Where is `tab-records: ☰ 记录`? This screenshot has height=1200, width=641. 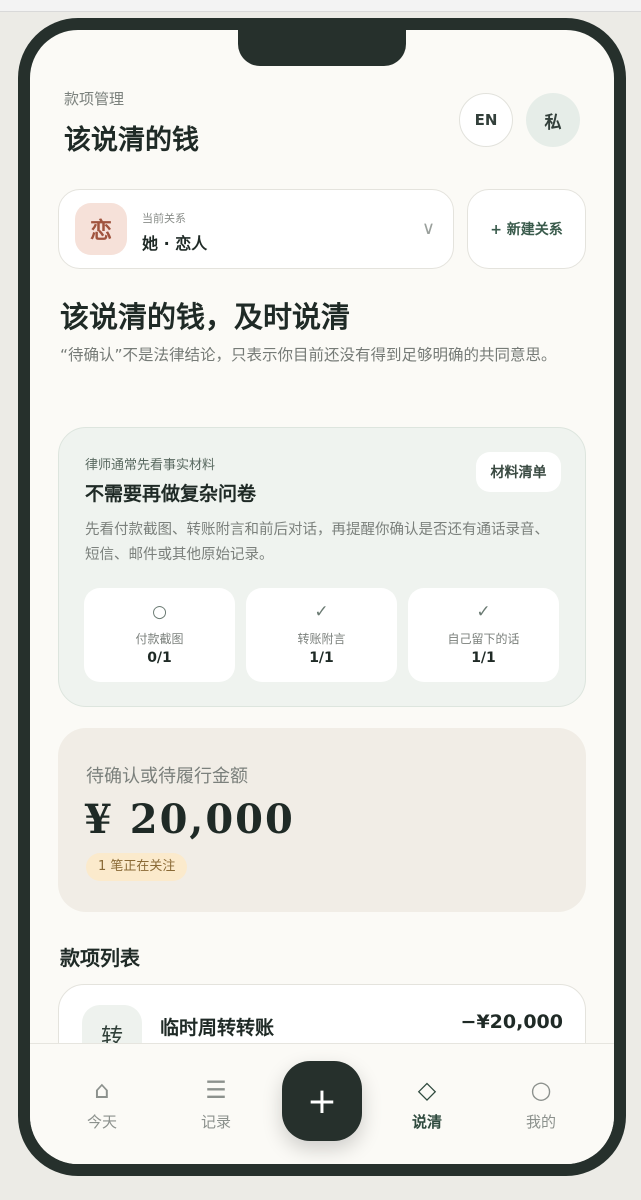
tab-records: ☰ 记录 is located at coordinates (216, 1094).